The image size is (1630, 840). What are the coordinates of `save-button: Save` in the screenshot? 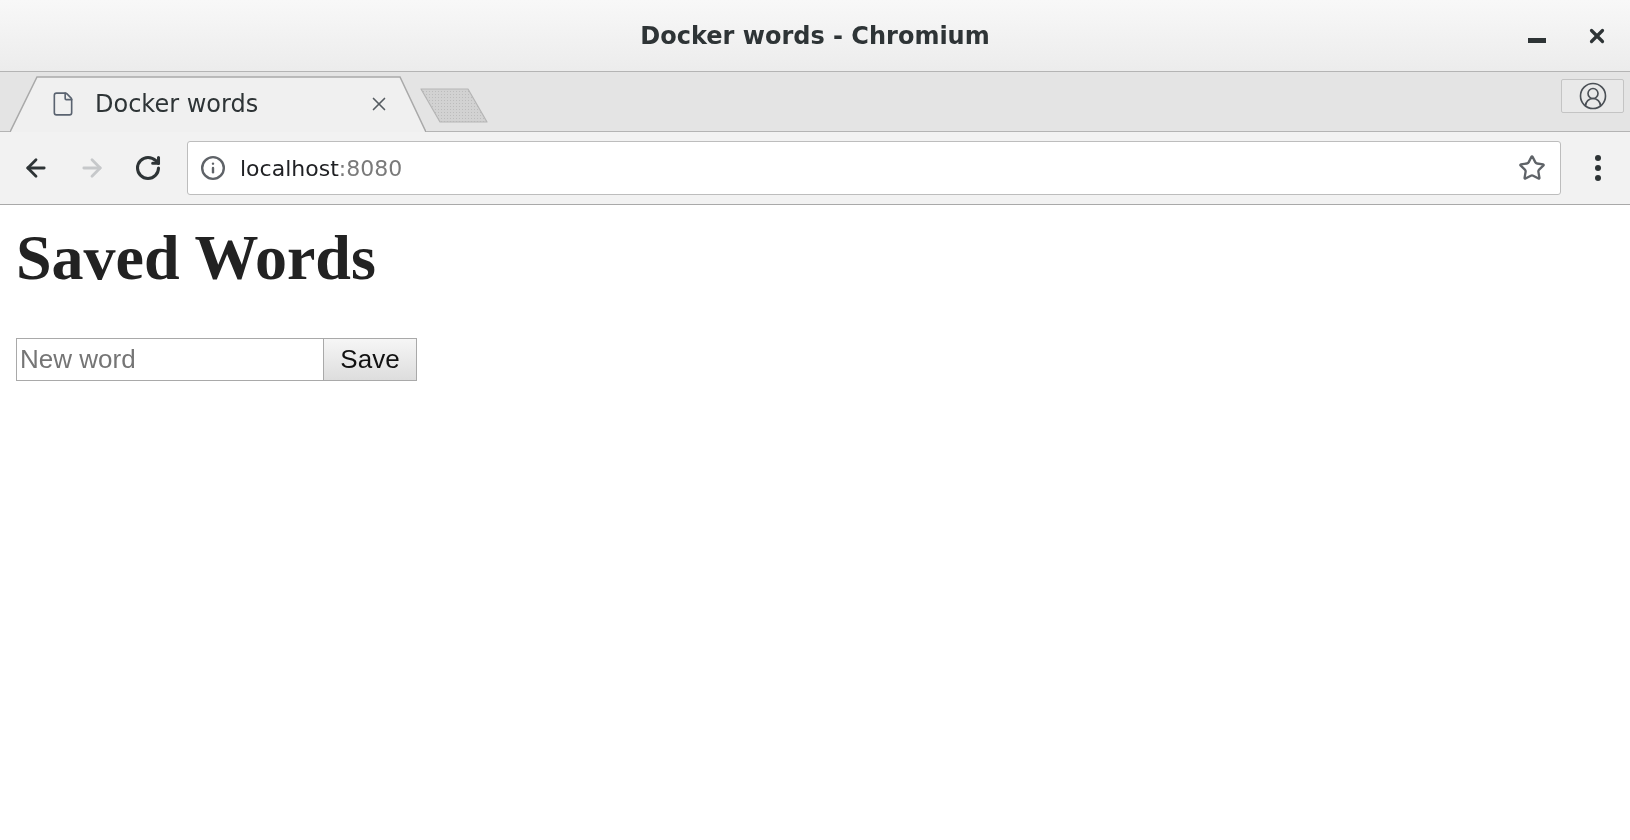 It's located at (370, 359).